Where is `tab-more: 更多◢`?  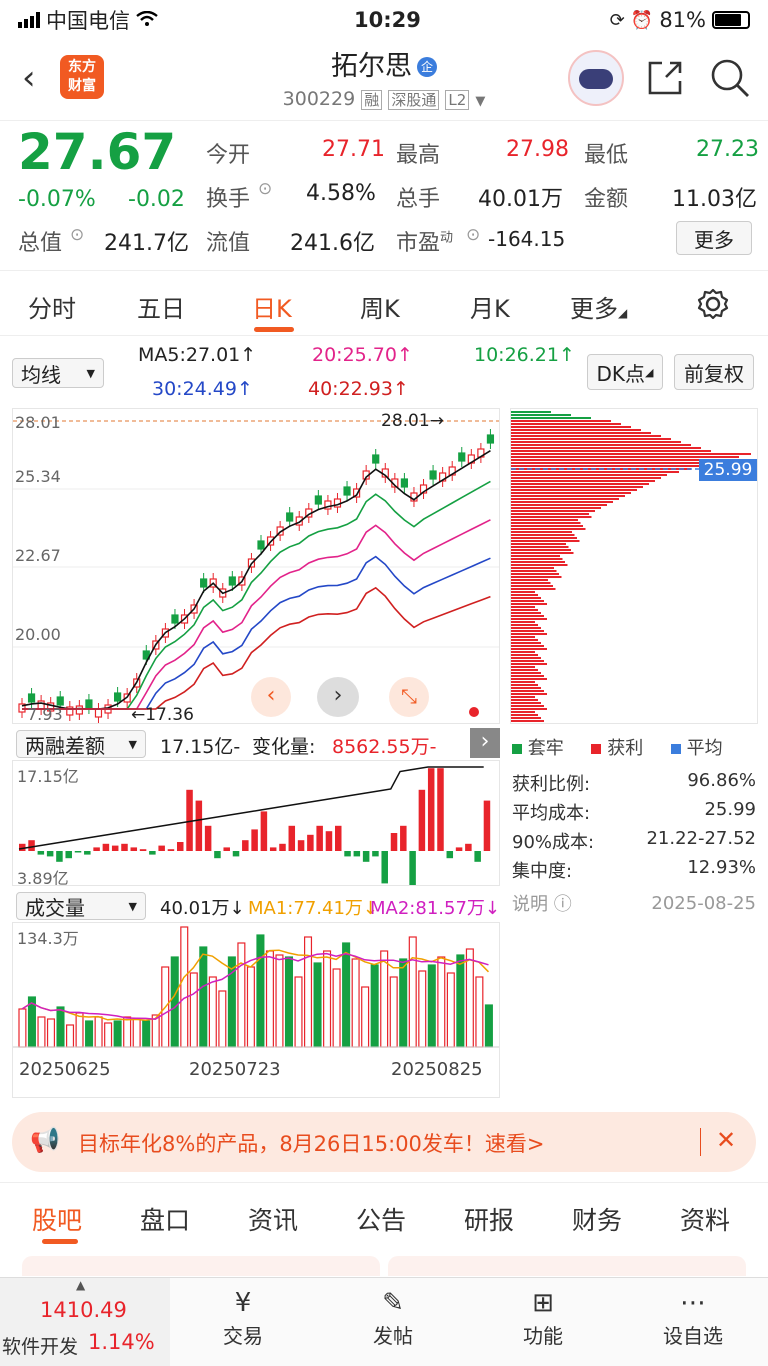
tab-more: 更多◢ is located at coordinates (598, 306).